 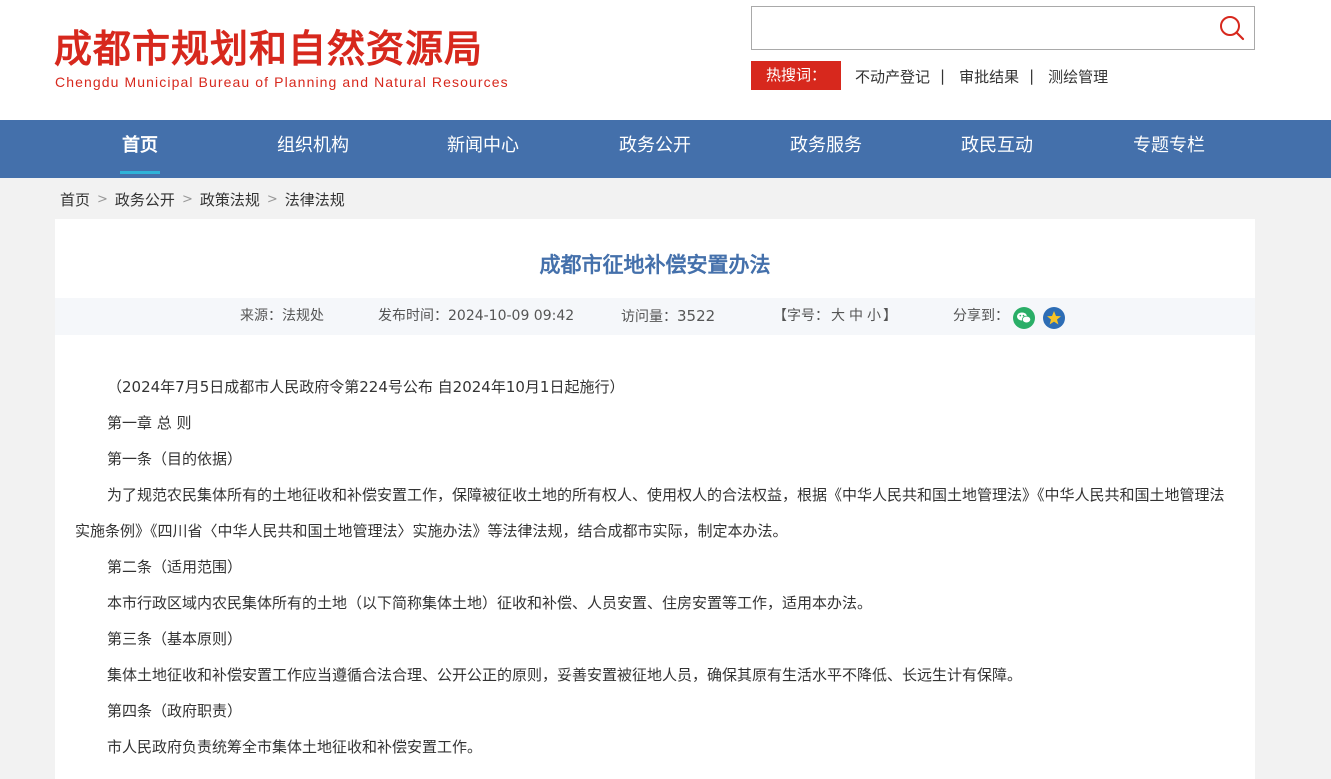 What do you see at coordinates (315, 199) in the screenshot?
I see `breadcrumb-laws: 法律法规` at bounding box center [315, 199].